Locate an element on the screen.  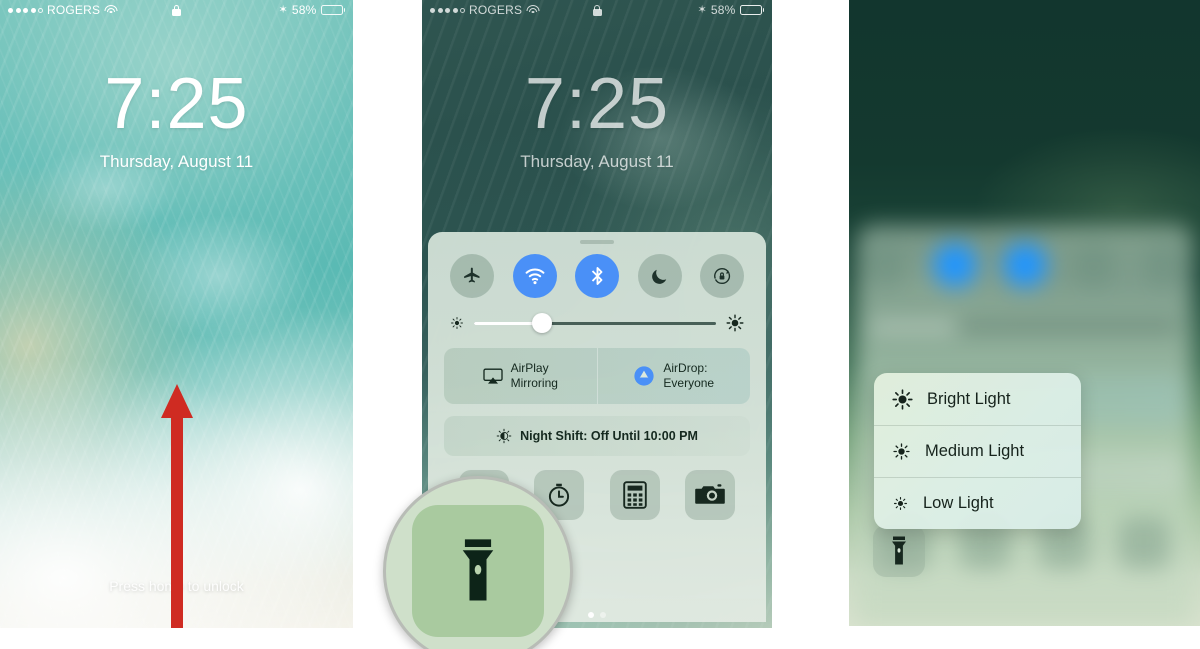
medium-light-option: Medium Light is located at coordinates (977, 451).